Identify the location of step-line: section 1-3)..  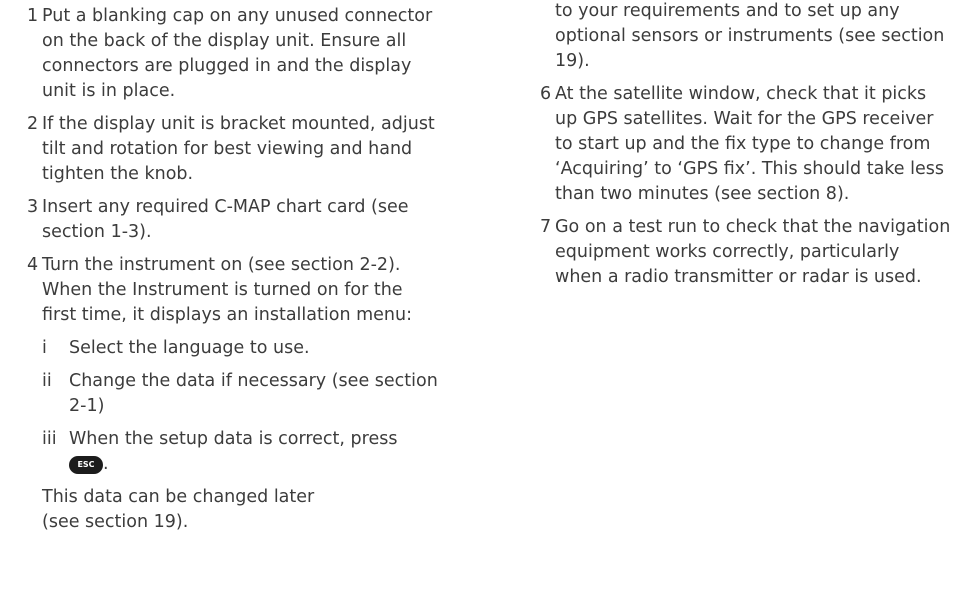
(97, 232).